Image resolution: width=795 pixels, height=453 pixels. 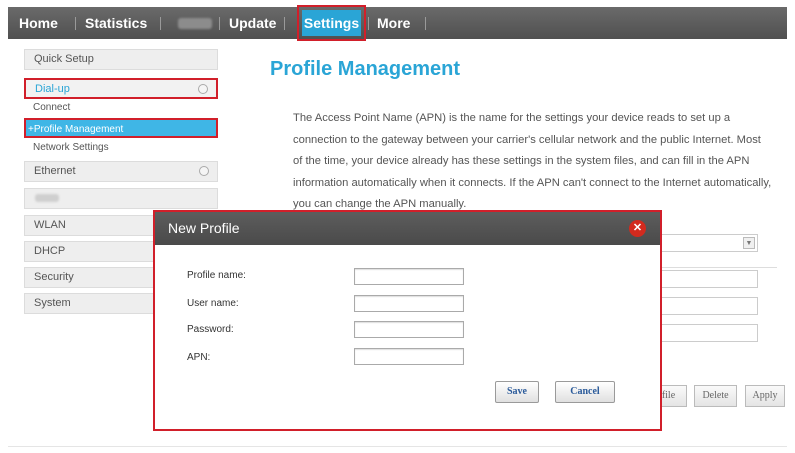 What do you see at coordinates (121, 59) in the screenshot?
I see `sidebar-item-quick-setup: Quick Setup` at bounding box center [121, 59].